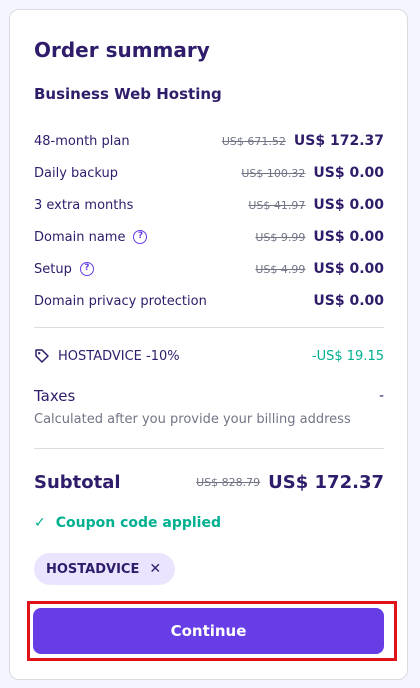 The width and height of the screenshot is (420, 688). I want to click on original-price: US$ 9.99, so click(280, 237).